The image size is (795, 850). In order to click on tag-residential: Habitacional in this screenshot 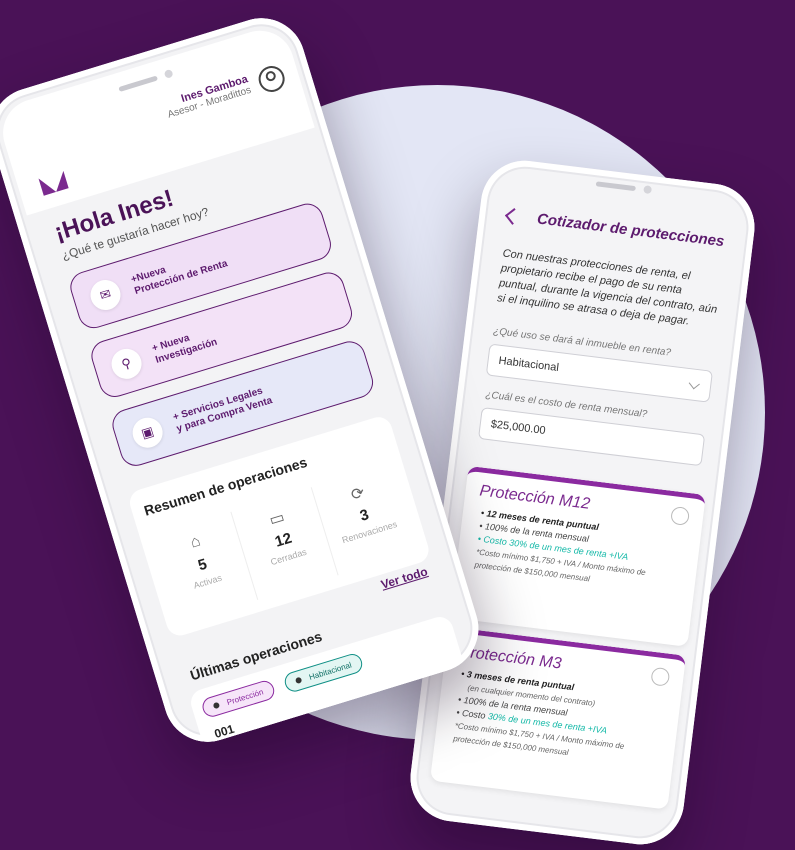, I will do `click(323, 673)`.